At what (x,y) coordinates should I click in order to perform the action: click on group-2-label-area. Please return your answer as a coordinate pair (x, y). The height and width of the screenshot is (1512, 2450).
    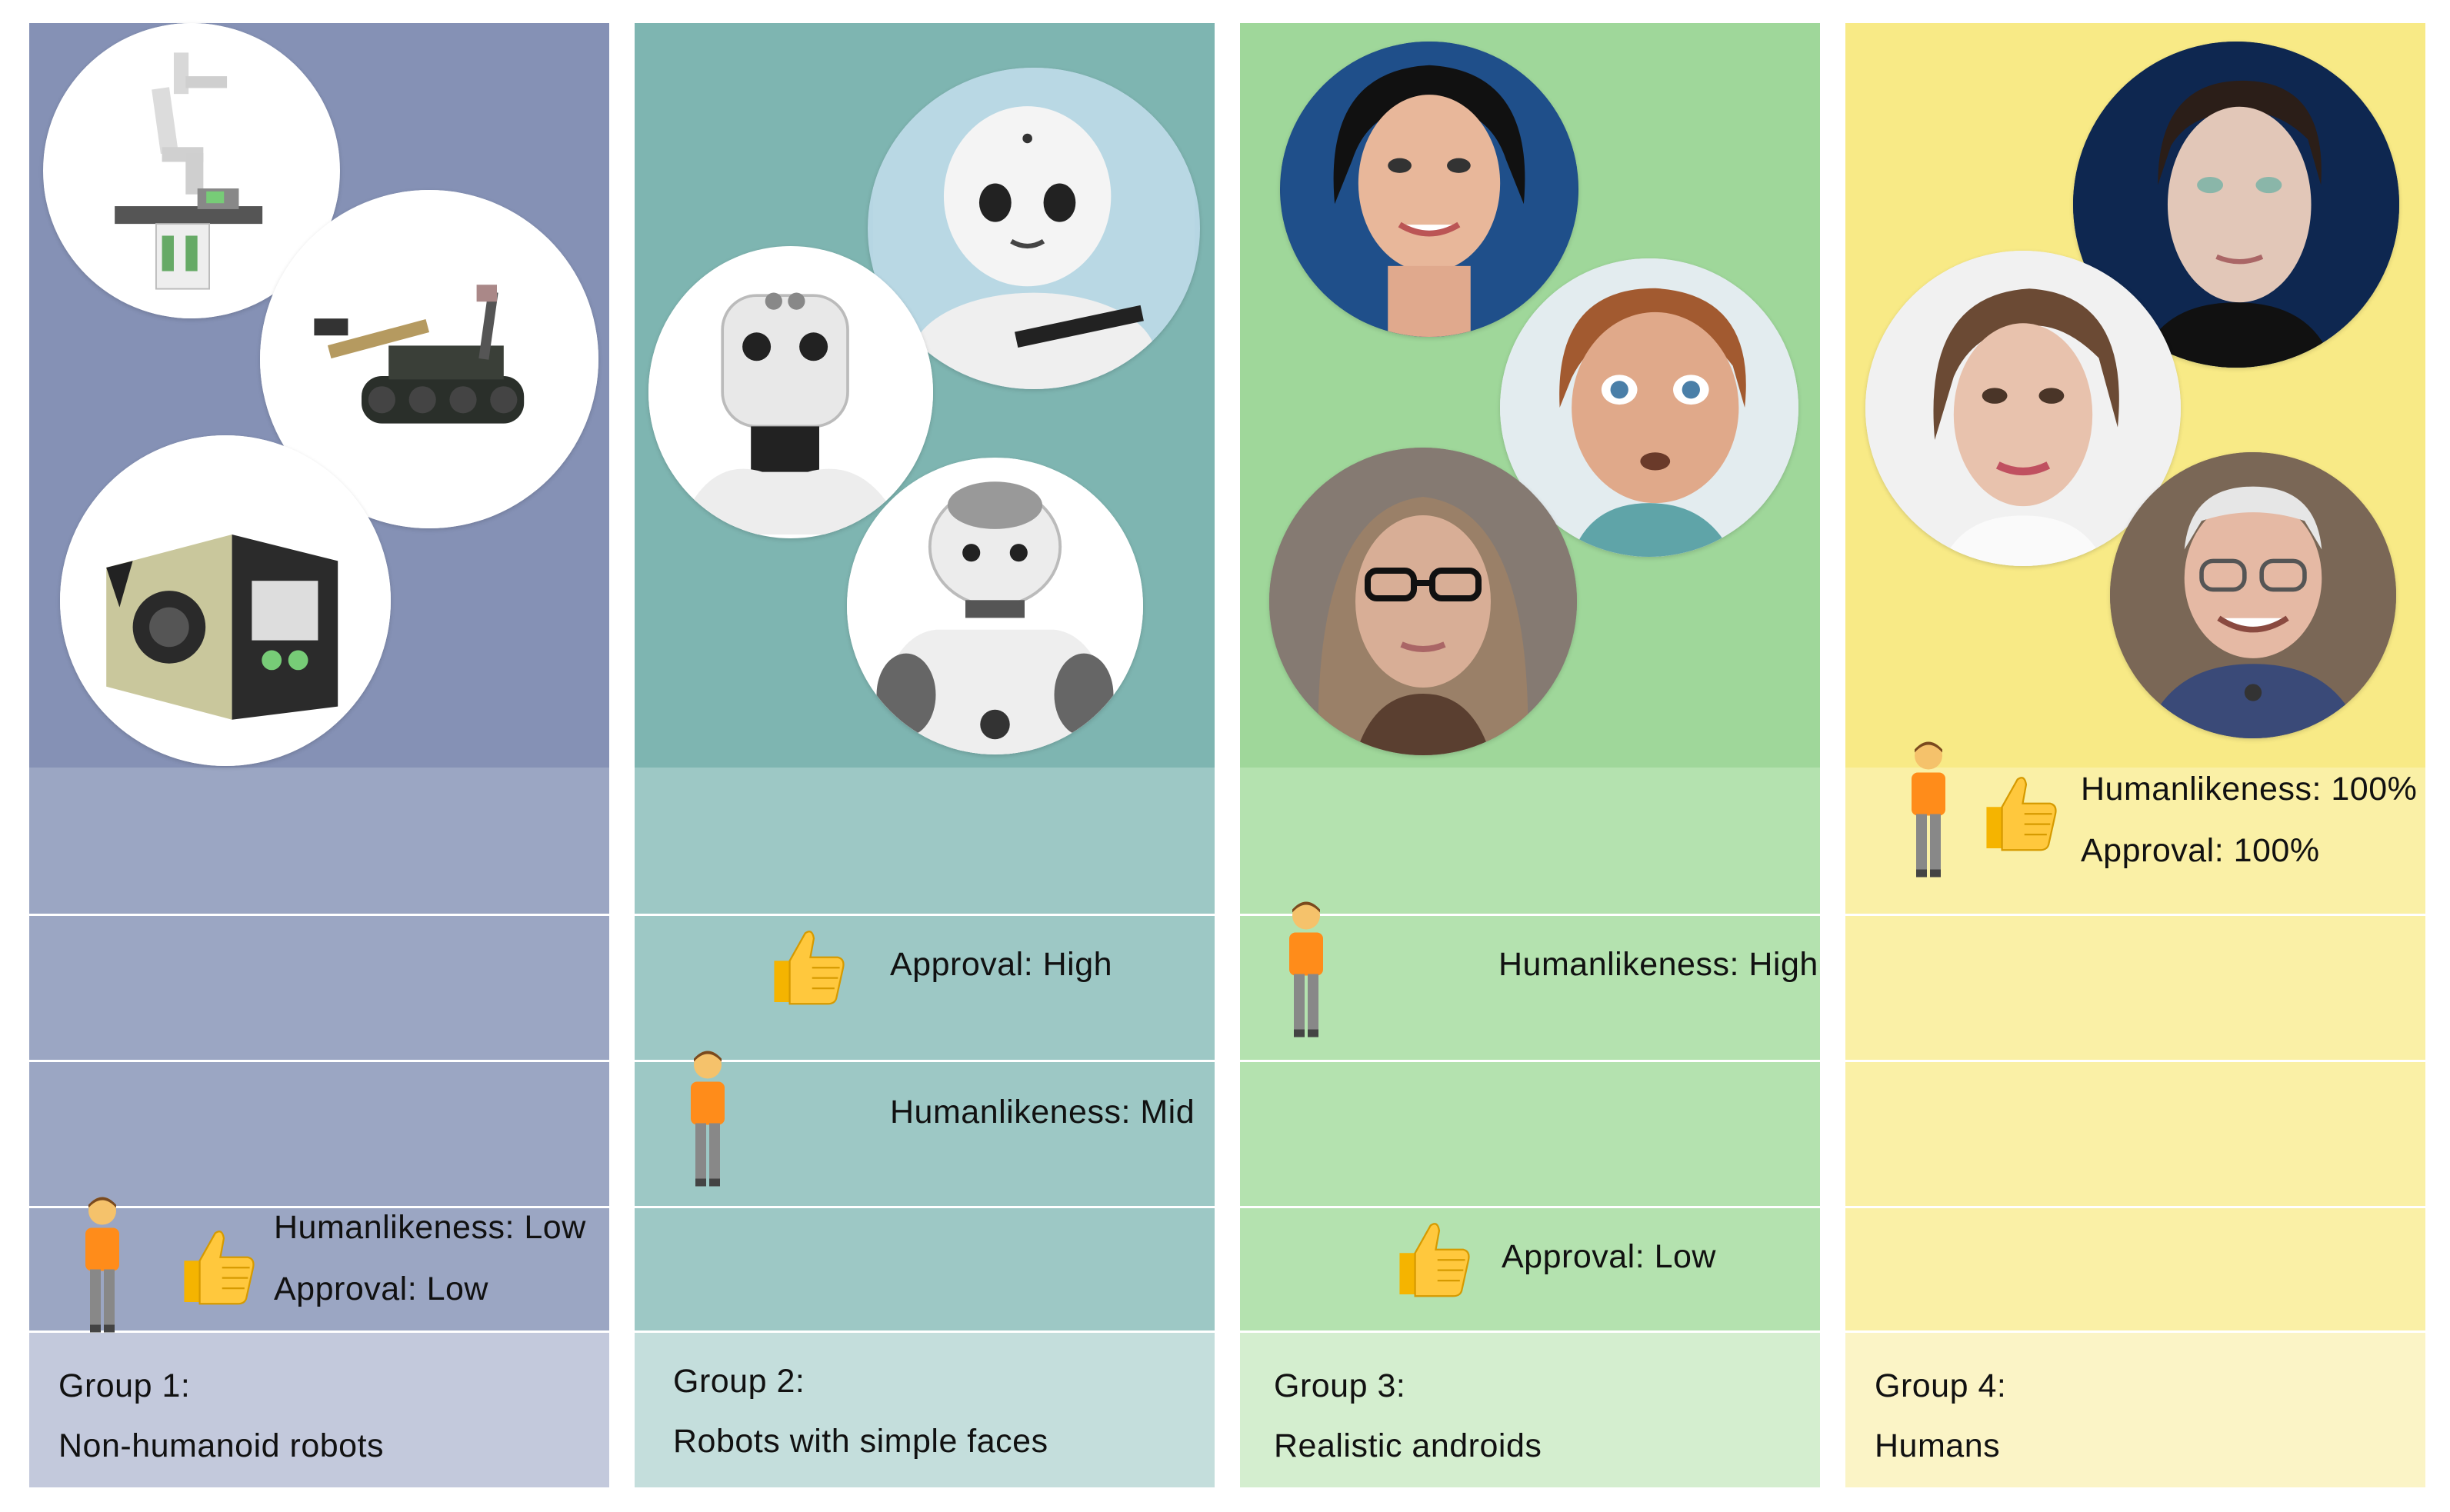
    Looking at the image, I should click on (925, 1408).